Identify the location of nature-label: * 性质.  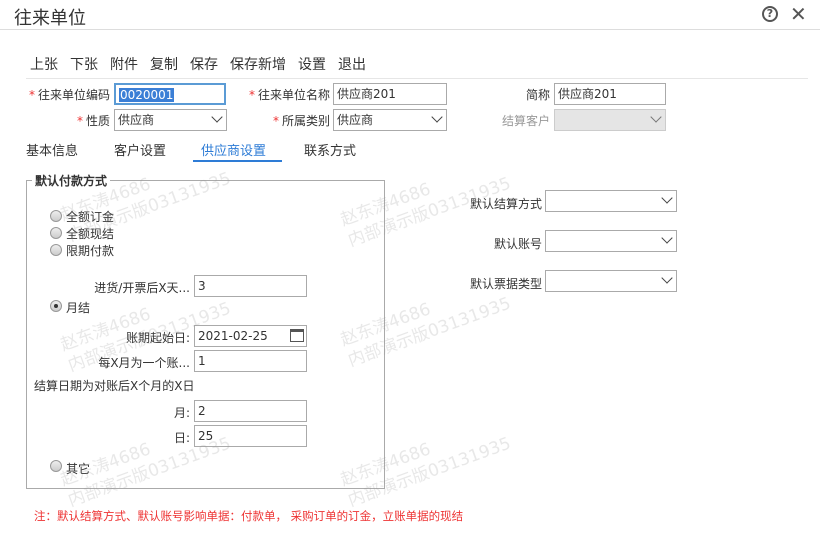
(93, 121).